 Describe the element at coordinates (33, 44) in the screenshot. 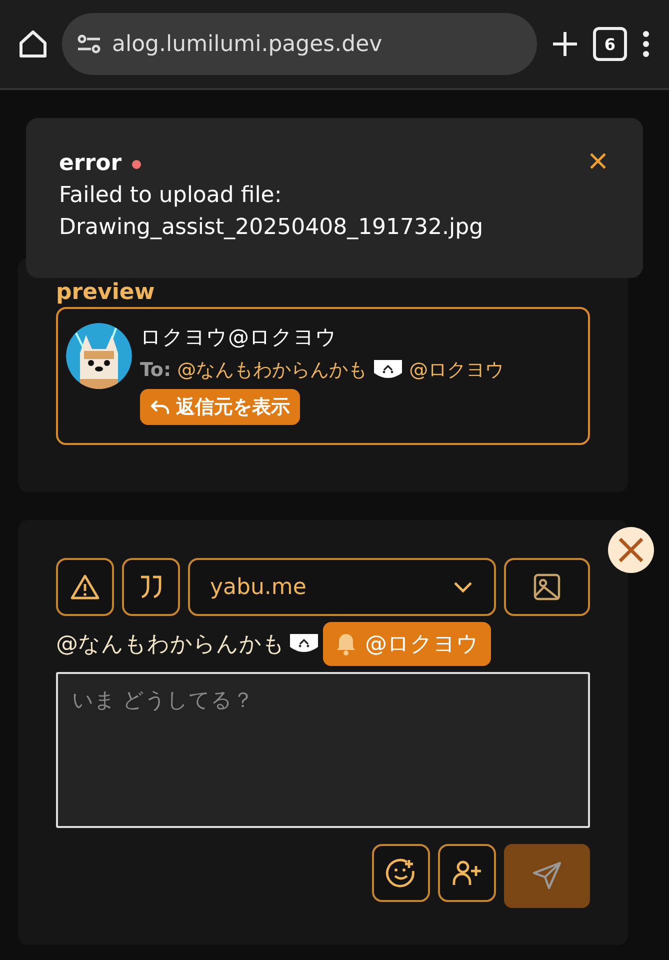

I see `home-icon` at that location.